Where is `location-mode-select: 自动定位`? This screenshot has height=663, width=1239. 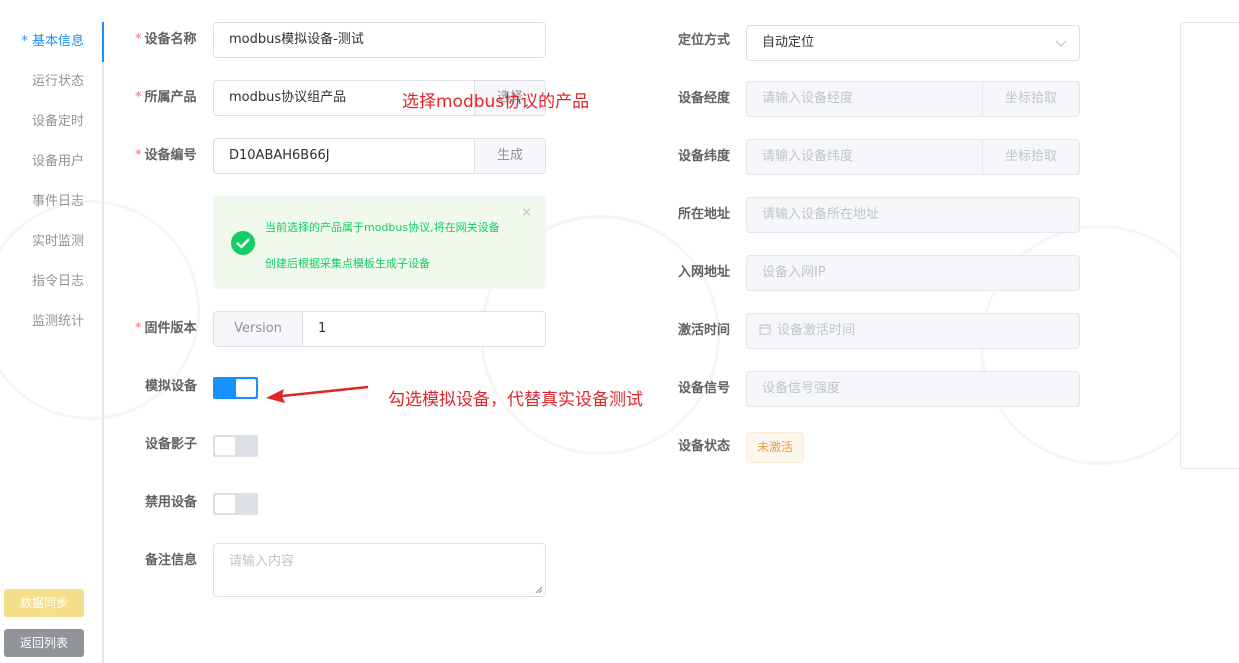 location-mode-select: 自动定位 is located at coordinates (913, 43).